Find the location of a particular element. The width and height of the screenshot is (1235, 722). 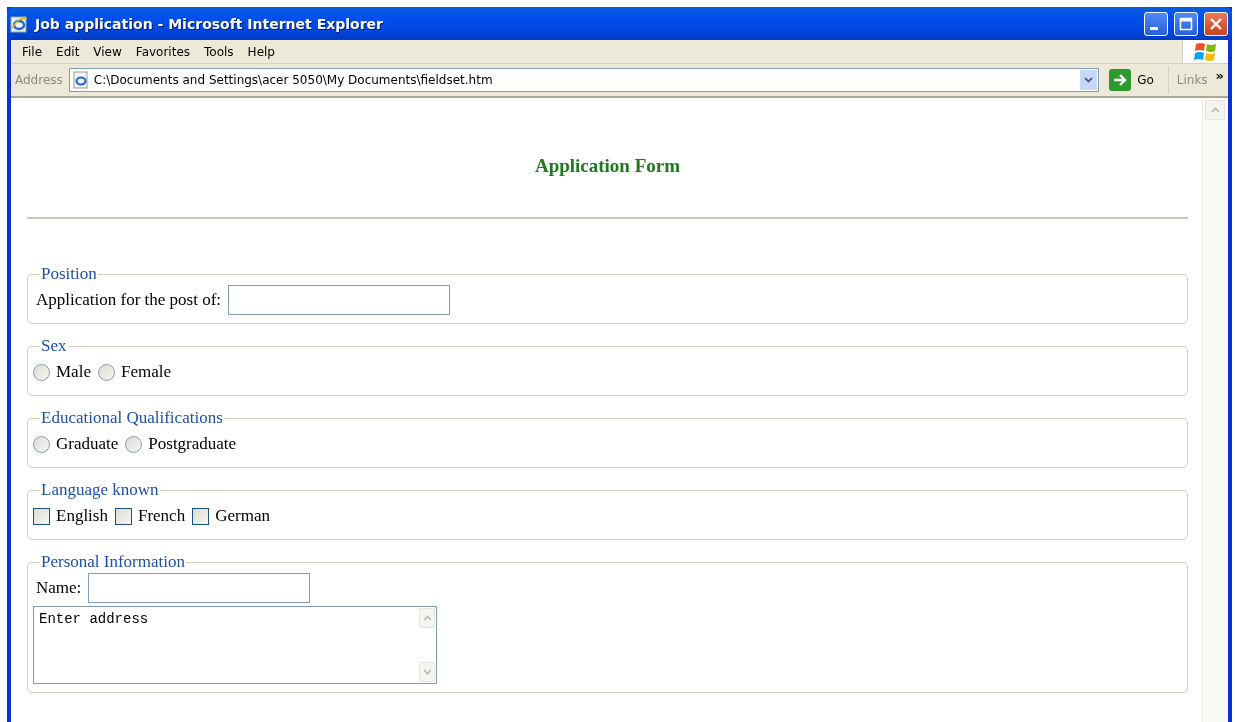

radio-label: Male is located at coordinates (73, 372).